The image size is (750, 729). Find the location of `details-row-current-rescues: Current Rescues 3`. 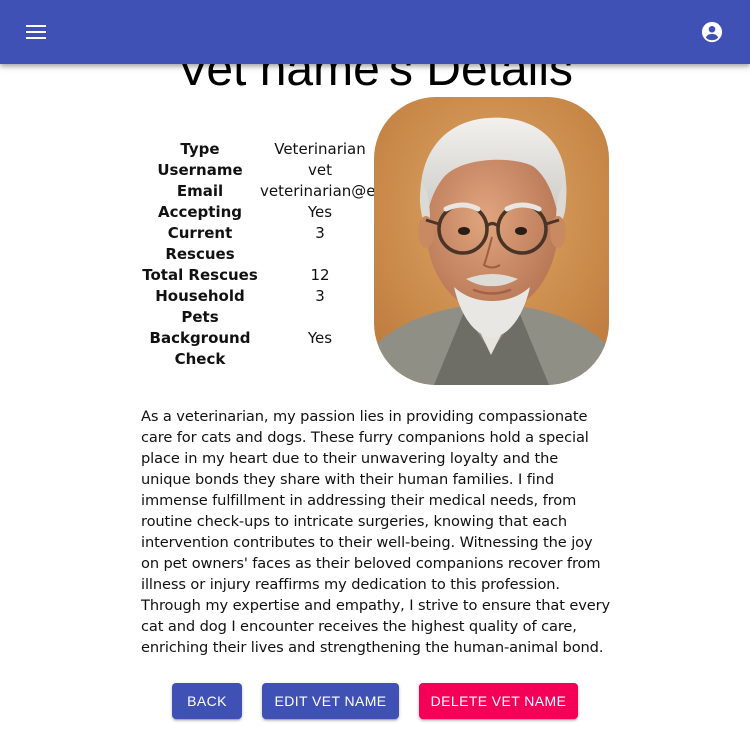

details-row-current-rescues: Current Rescues 3 is located at coordinates (260, 244).